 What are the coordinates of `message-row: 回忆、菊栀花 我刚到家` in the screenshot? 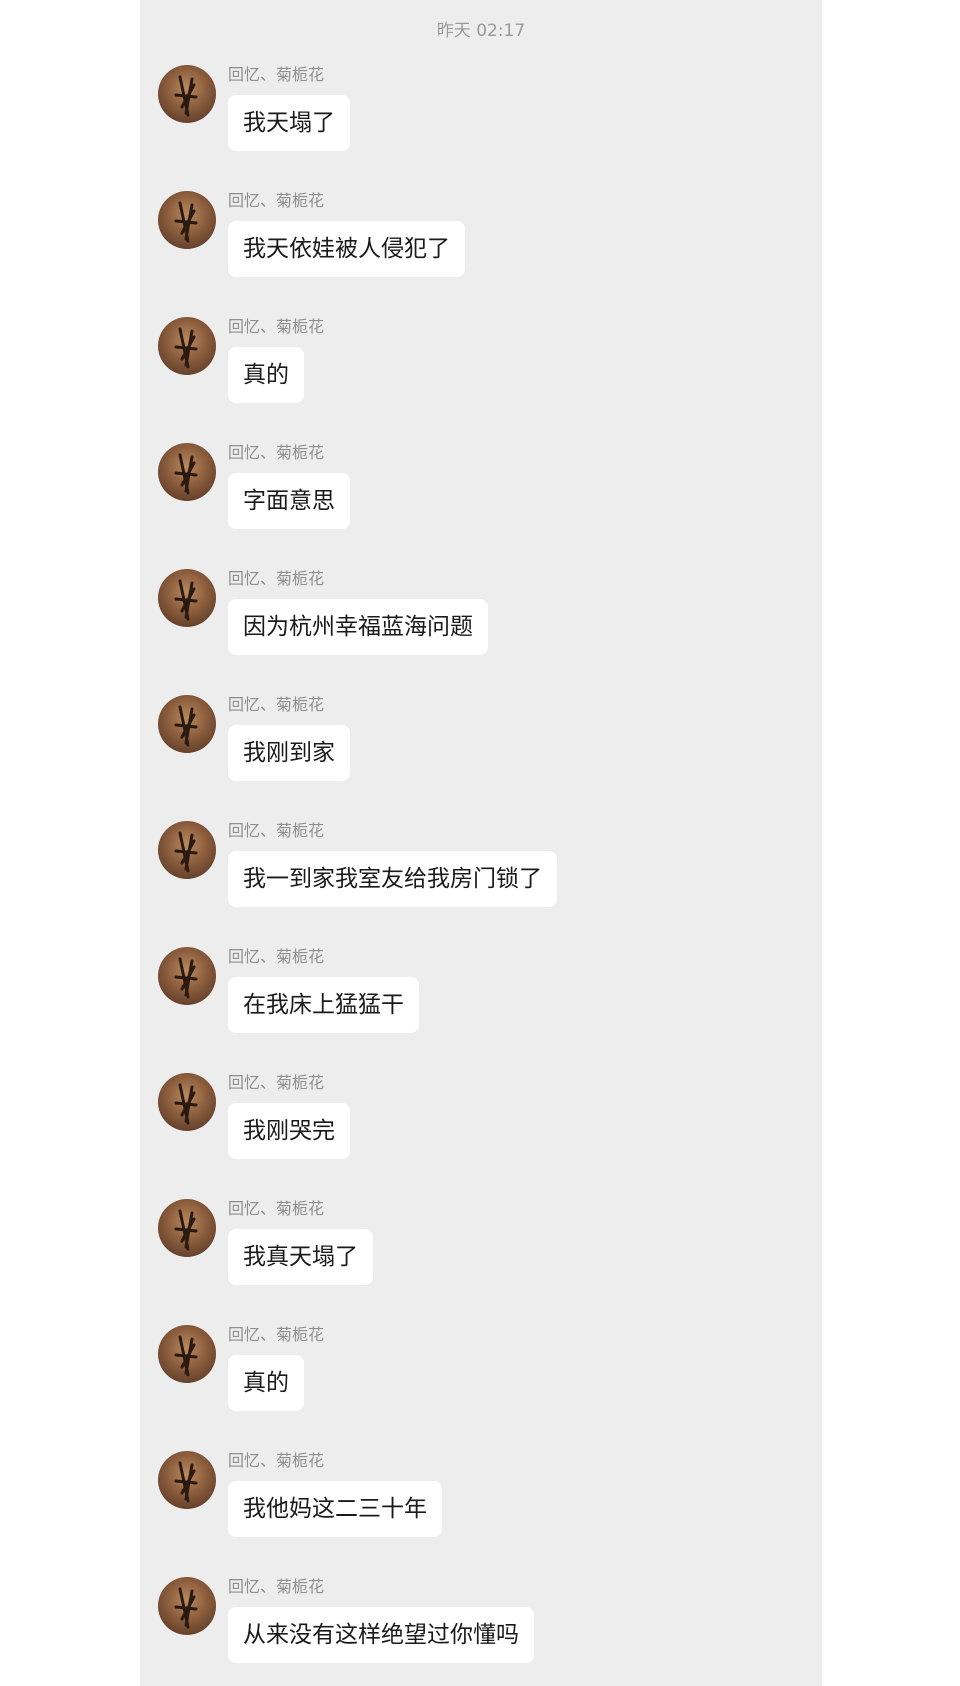 It's located at (468, 750).